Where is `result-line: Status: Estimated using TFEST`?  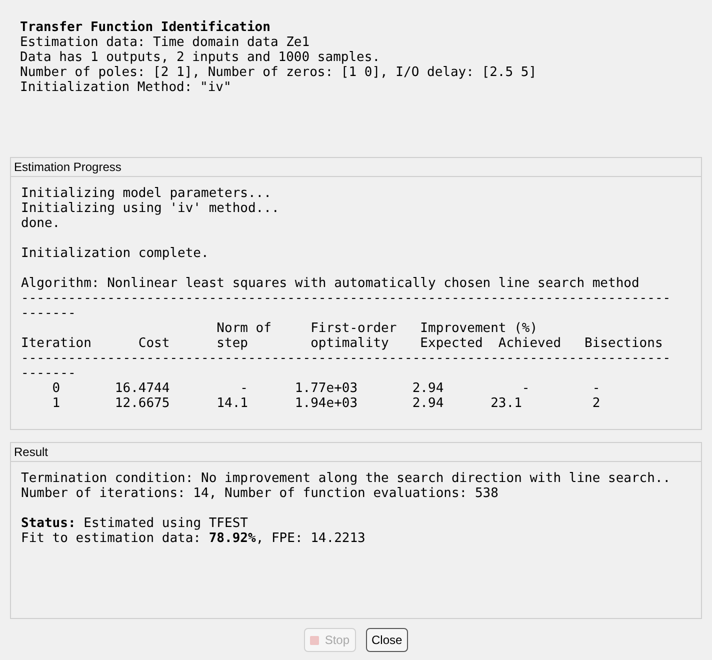
result-line: Status: Estimated using TFEST is located at coordinates (135, 523).